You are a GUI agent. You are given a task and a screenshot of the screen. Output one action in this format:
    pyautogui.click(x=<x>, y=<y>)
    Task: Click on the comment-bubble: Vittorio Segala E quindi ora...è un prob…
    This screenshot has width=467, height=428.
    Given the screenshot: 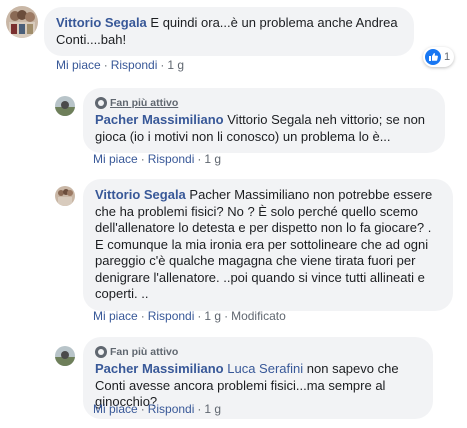 What is the action you would take?
    pyautogui.click(x=229, y=31)
    